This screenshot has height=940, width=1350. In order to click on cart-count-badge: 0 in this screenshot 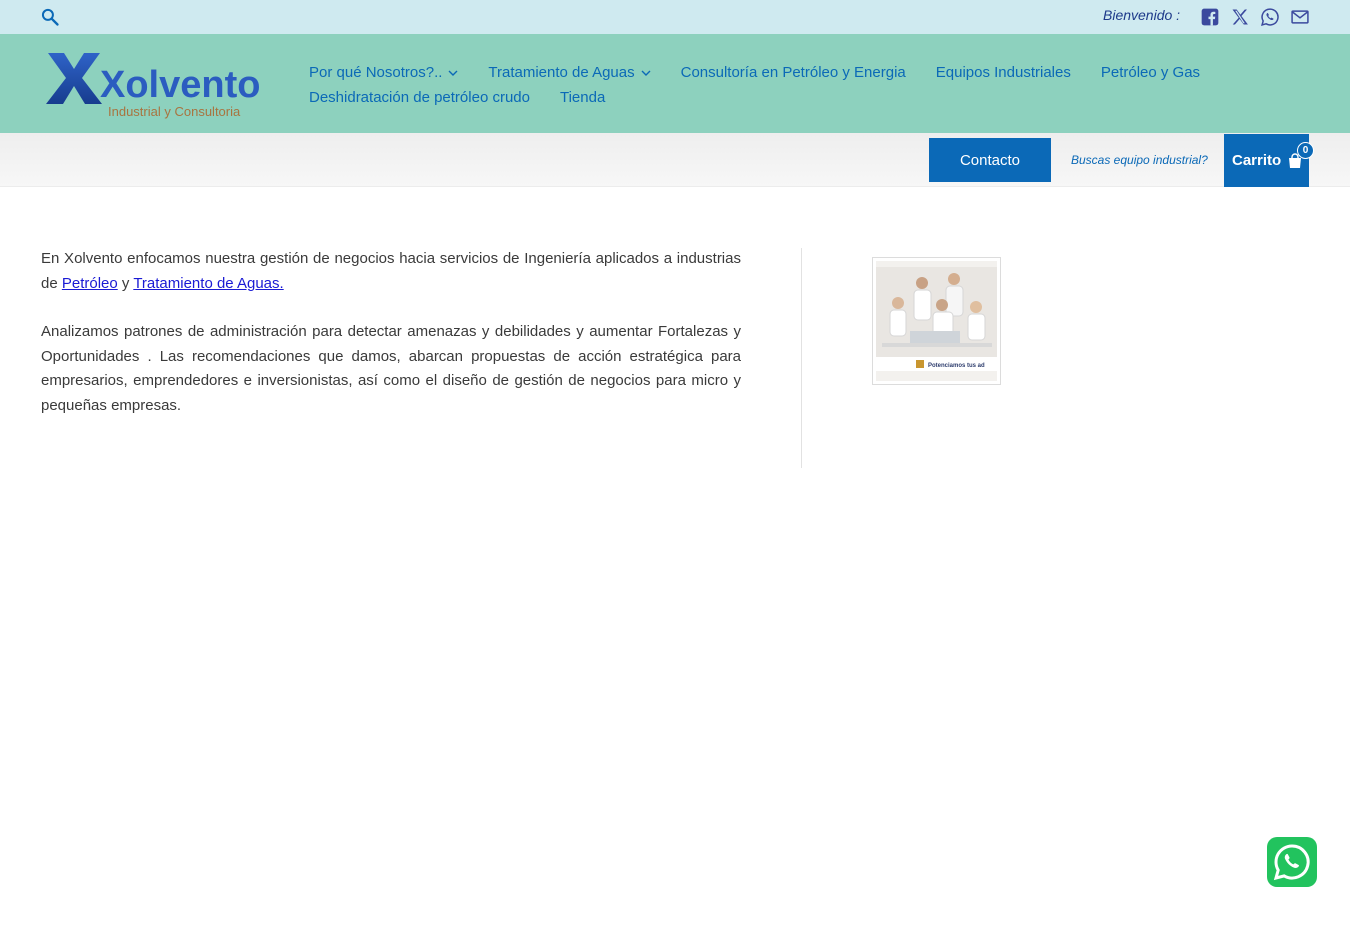, I will do `click(1305, 150)`.